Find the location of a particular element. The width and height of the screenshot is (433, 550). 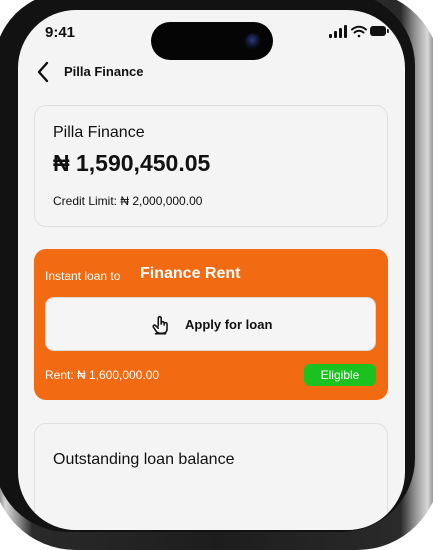

status-time: 9:41 is located at coordinates (60, 32).